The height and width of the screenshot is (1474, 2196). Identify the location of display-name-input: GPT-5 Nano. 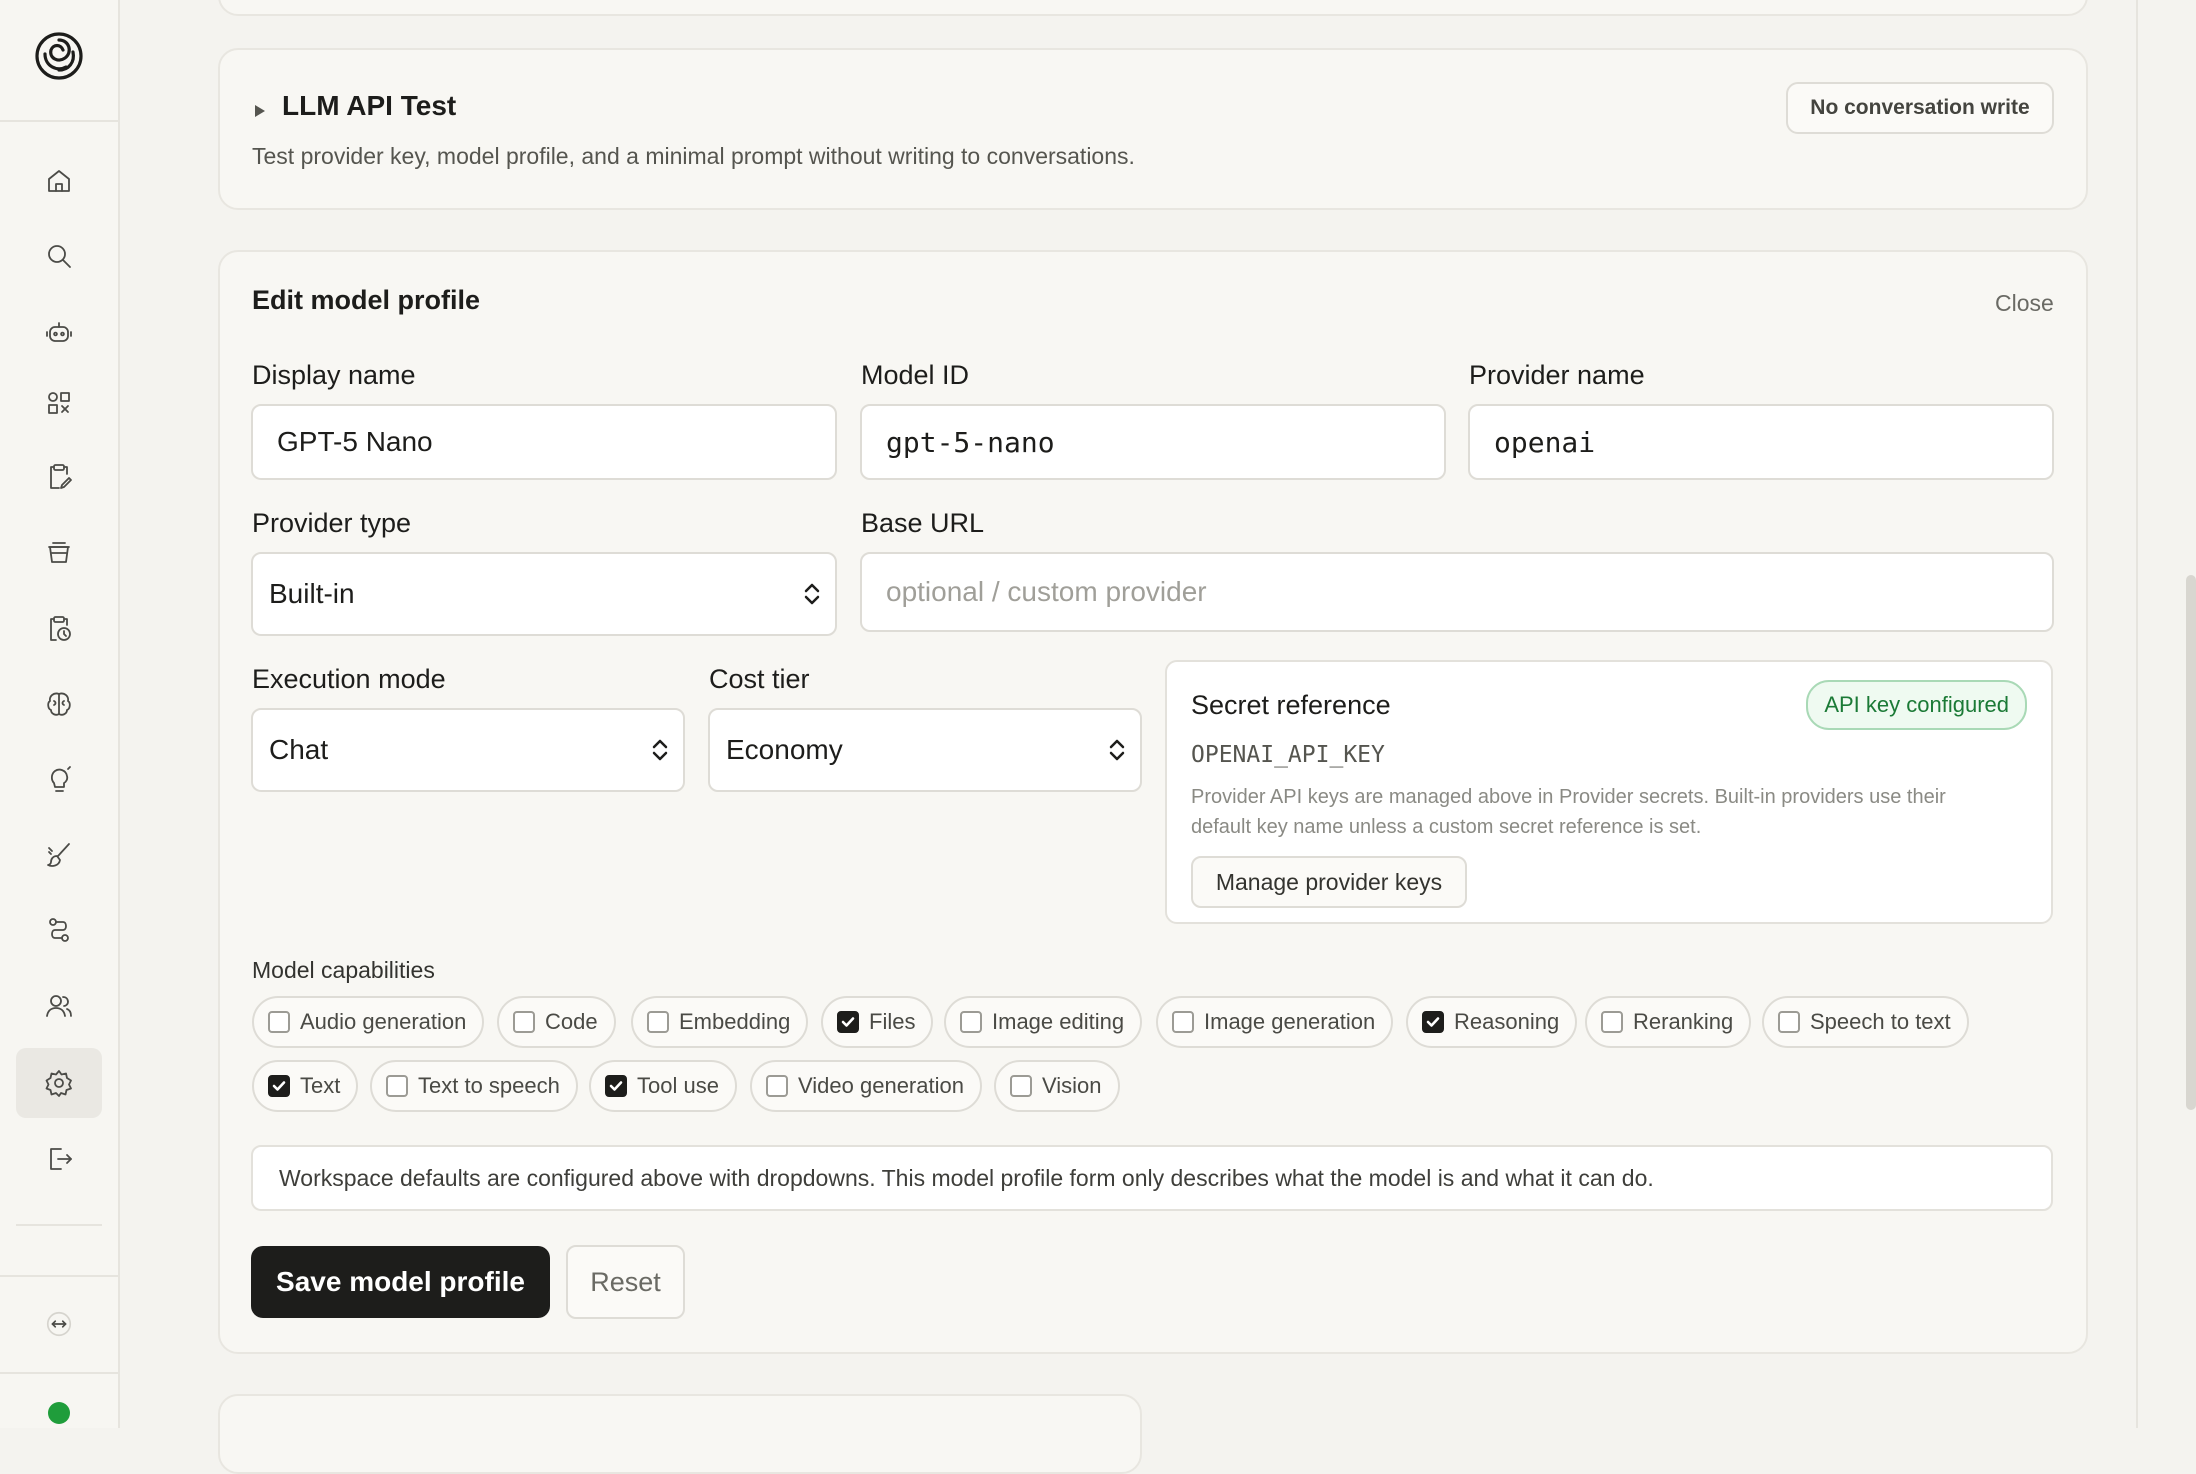
(544, 442).